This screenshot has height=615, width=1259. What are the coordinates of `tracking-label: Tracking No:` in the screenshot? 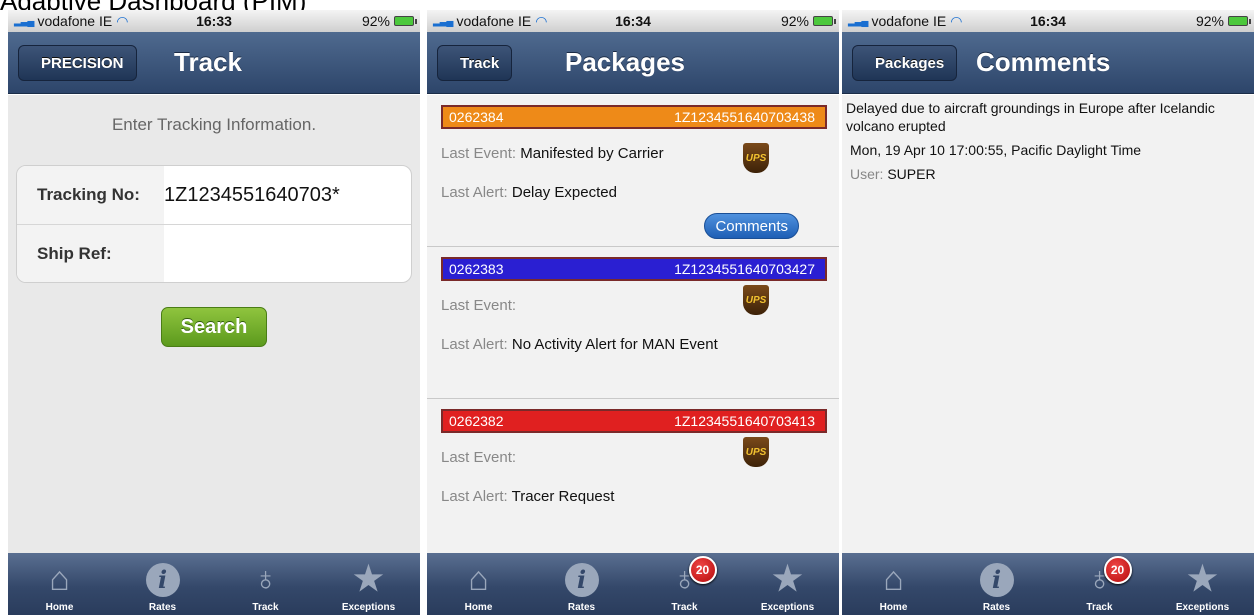 It's located at (90, 195).